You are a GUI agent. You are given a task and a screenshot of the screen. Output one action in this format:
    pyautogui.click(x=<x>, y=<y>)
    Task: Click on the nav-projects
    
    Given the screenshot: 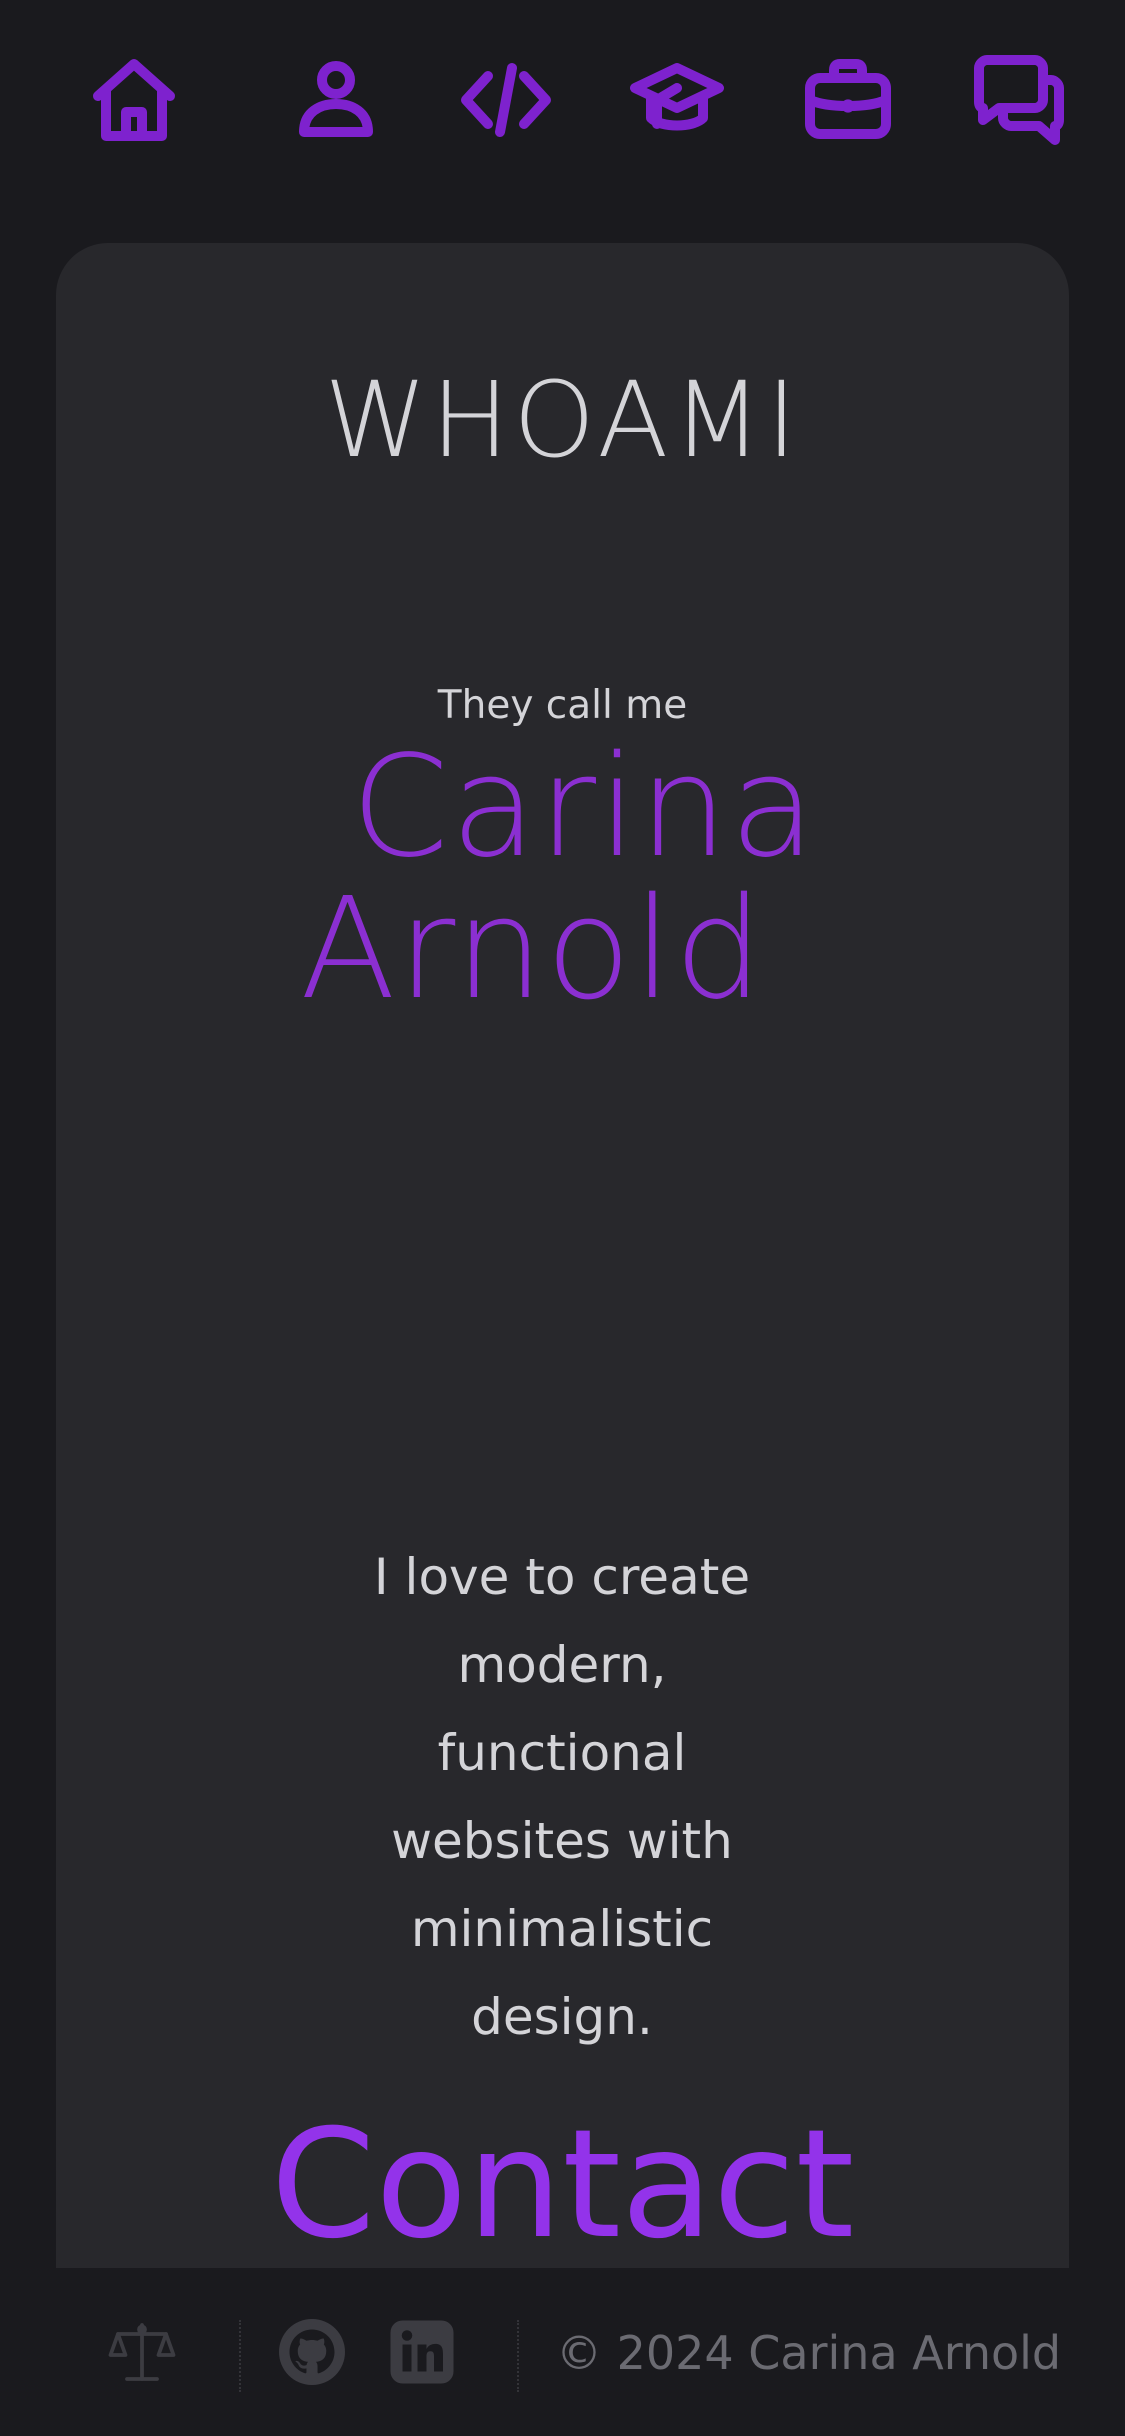 What is the action you would take?
    pyautogui.click(x=506, y=100)
    